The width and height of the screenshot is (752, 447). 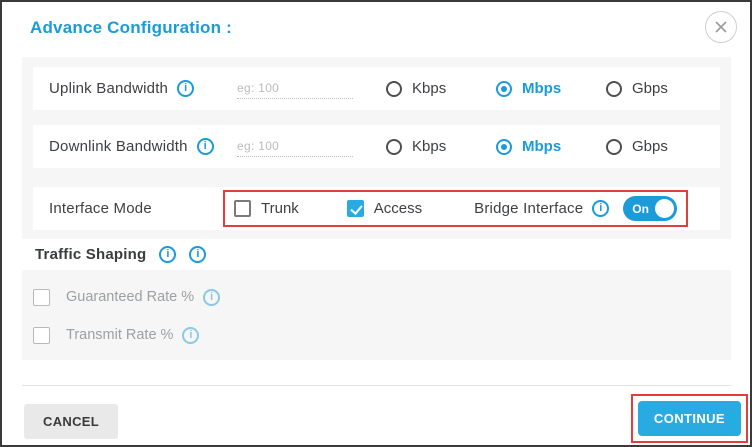 I want to click on continue-annotation-box: CONTINUE, so click(x=689, y=418).